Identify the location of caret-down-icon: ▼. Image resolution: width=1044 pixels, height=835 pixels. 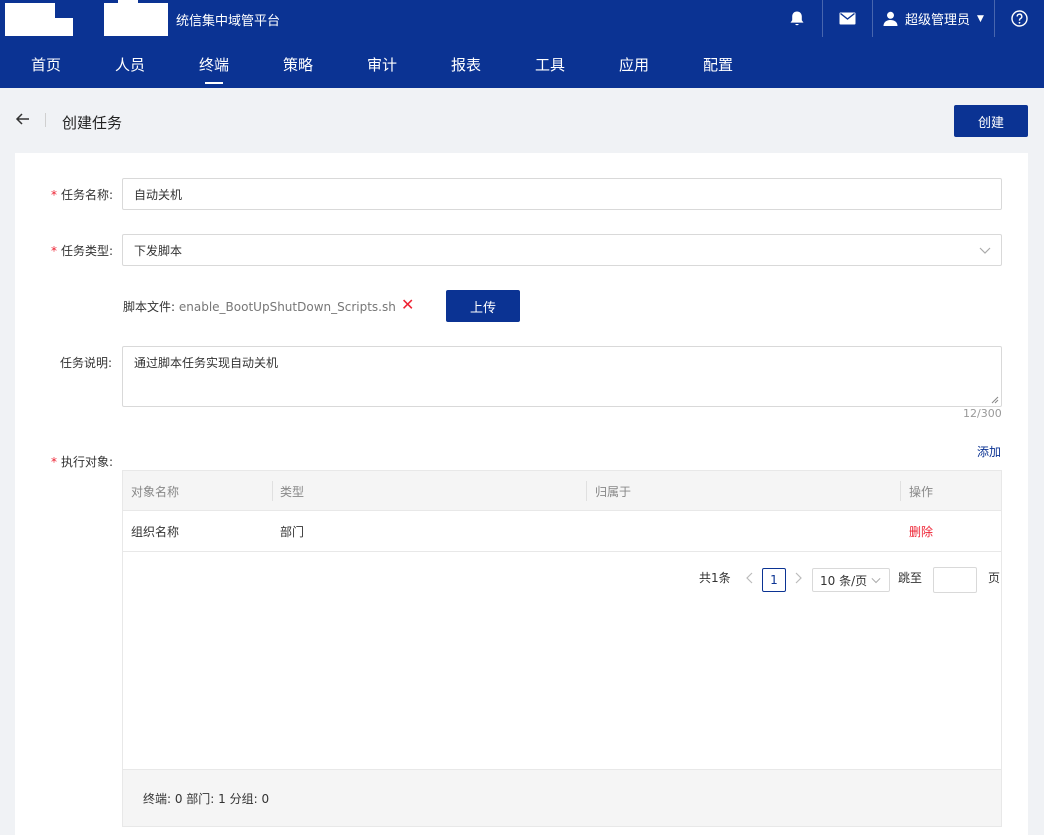
(980, 18).